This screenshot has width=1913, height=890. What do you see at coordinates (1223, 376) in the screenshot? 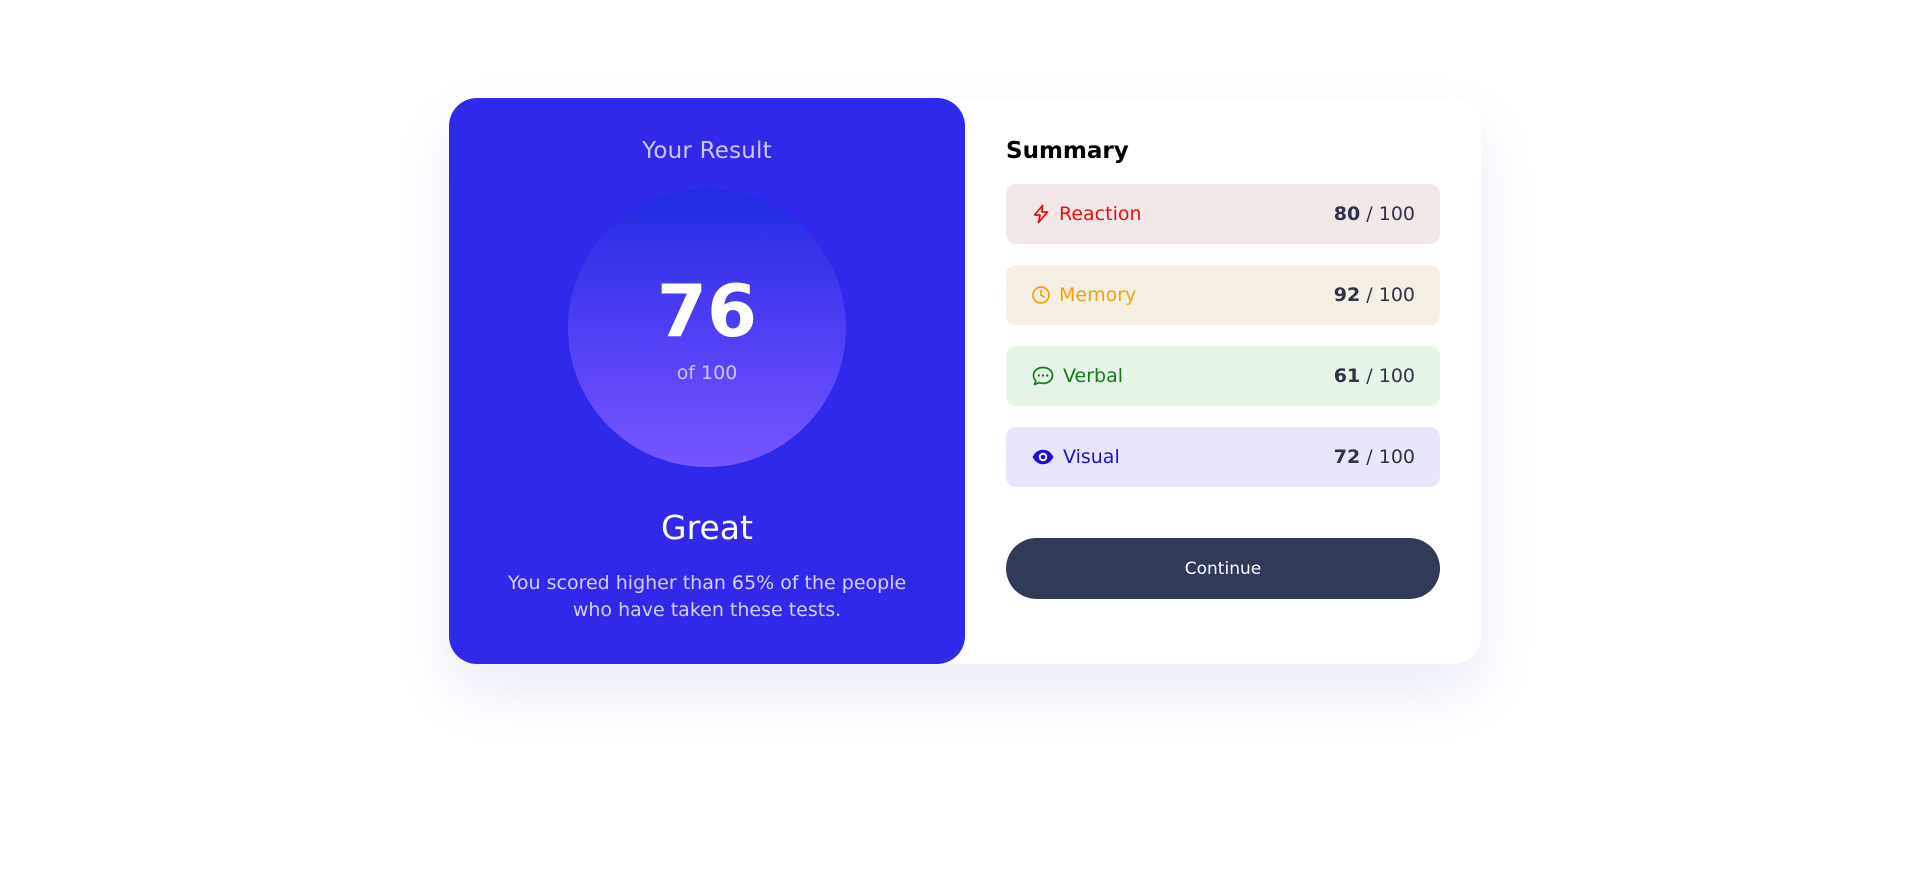
I see `summary-item-verbal: Verbal 61 / 100` at bounding box center [1223, 376].